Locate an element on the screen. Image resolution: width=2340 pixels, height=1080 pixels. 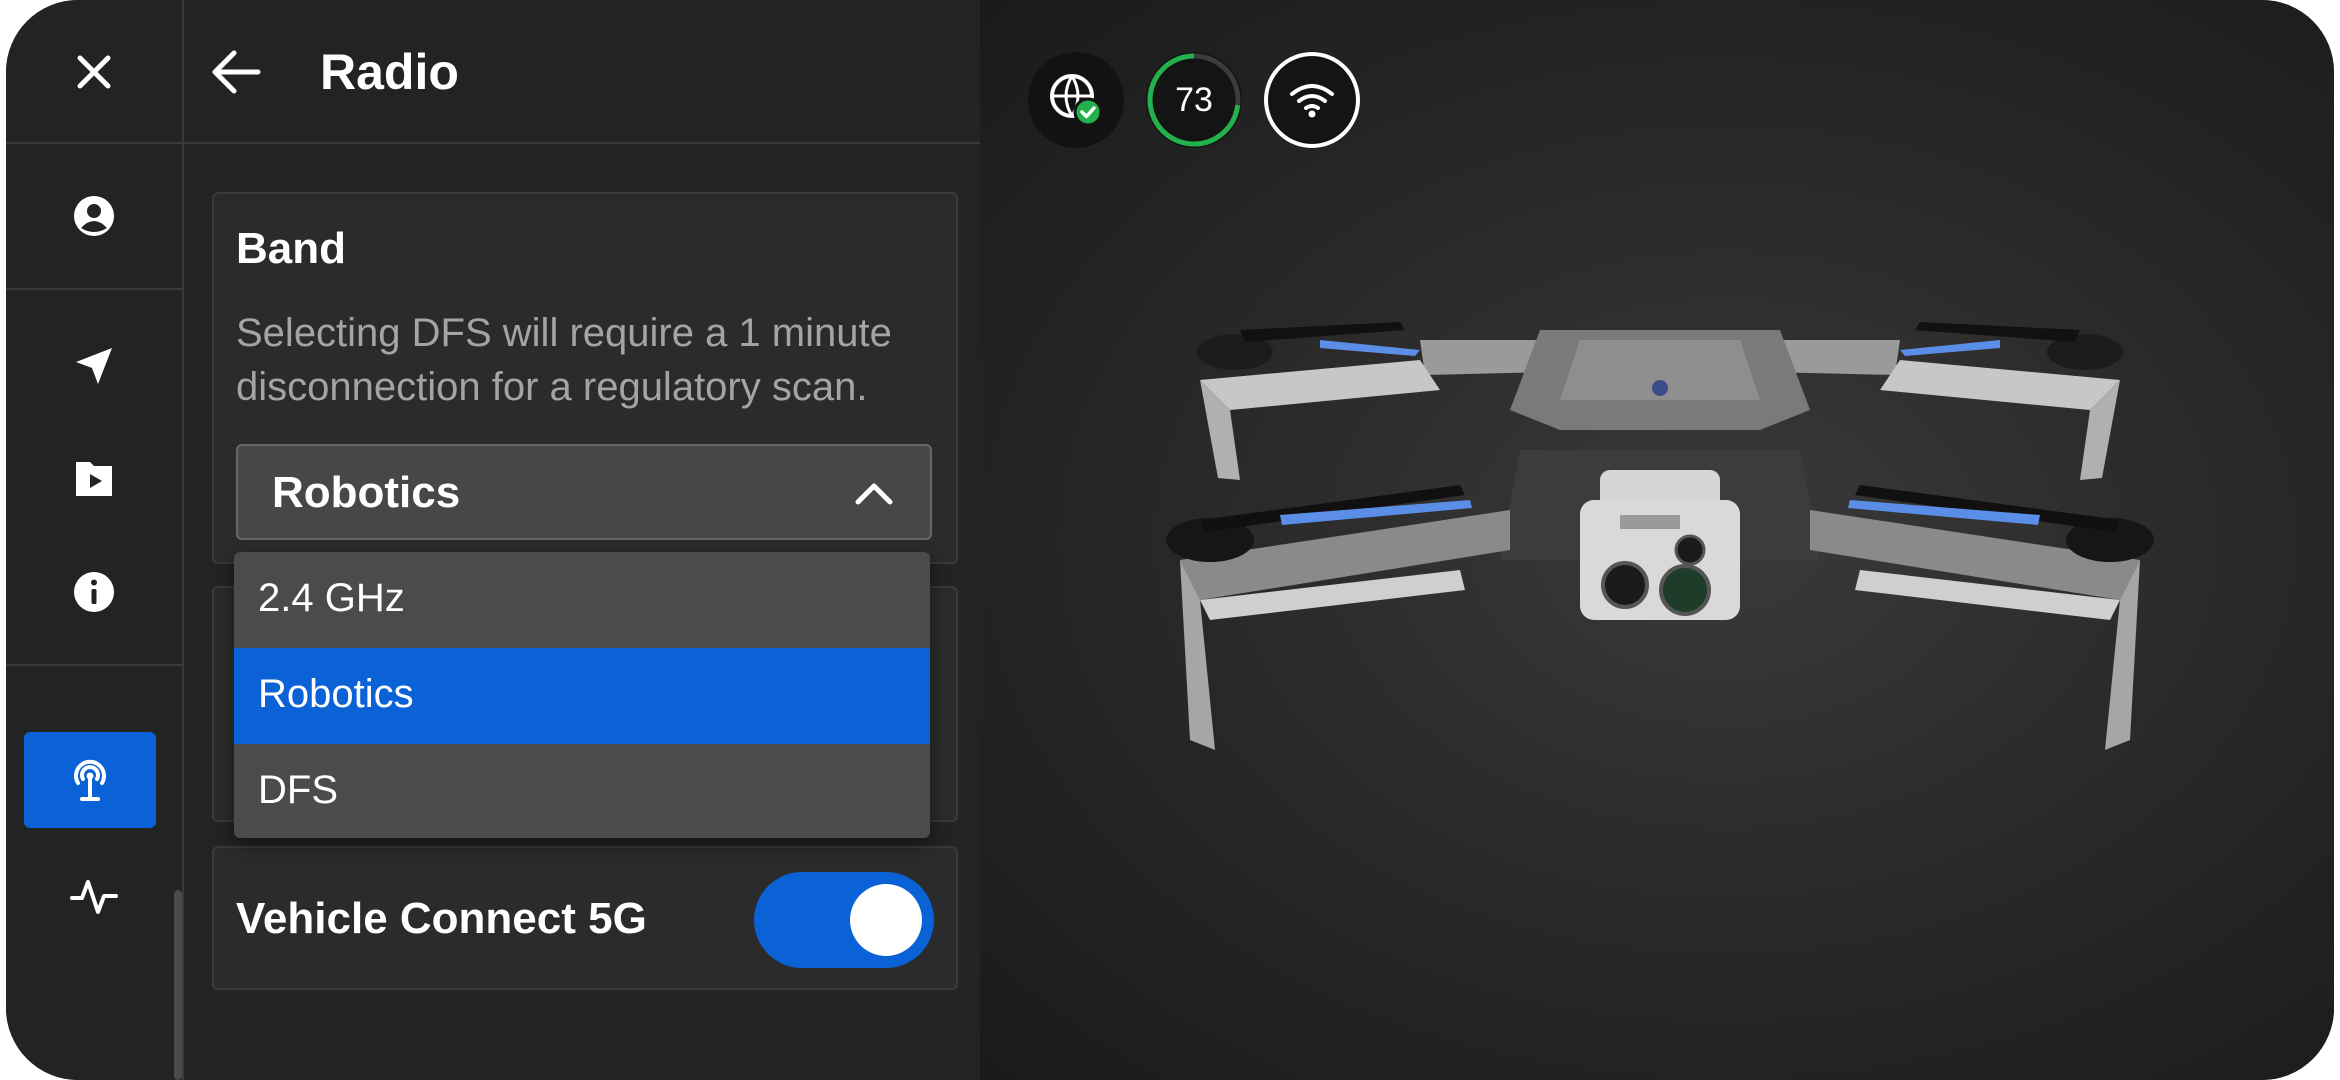
battery-status-button: 73 is located at coordinates (1194, 100).